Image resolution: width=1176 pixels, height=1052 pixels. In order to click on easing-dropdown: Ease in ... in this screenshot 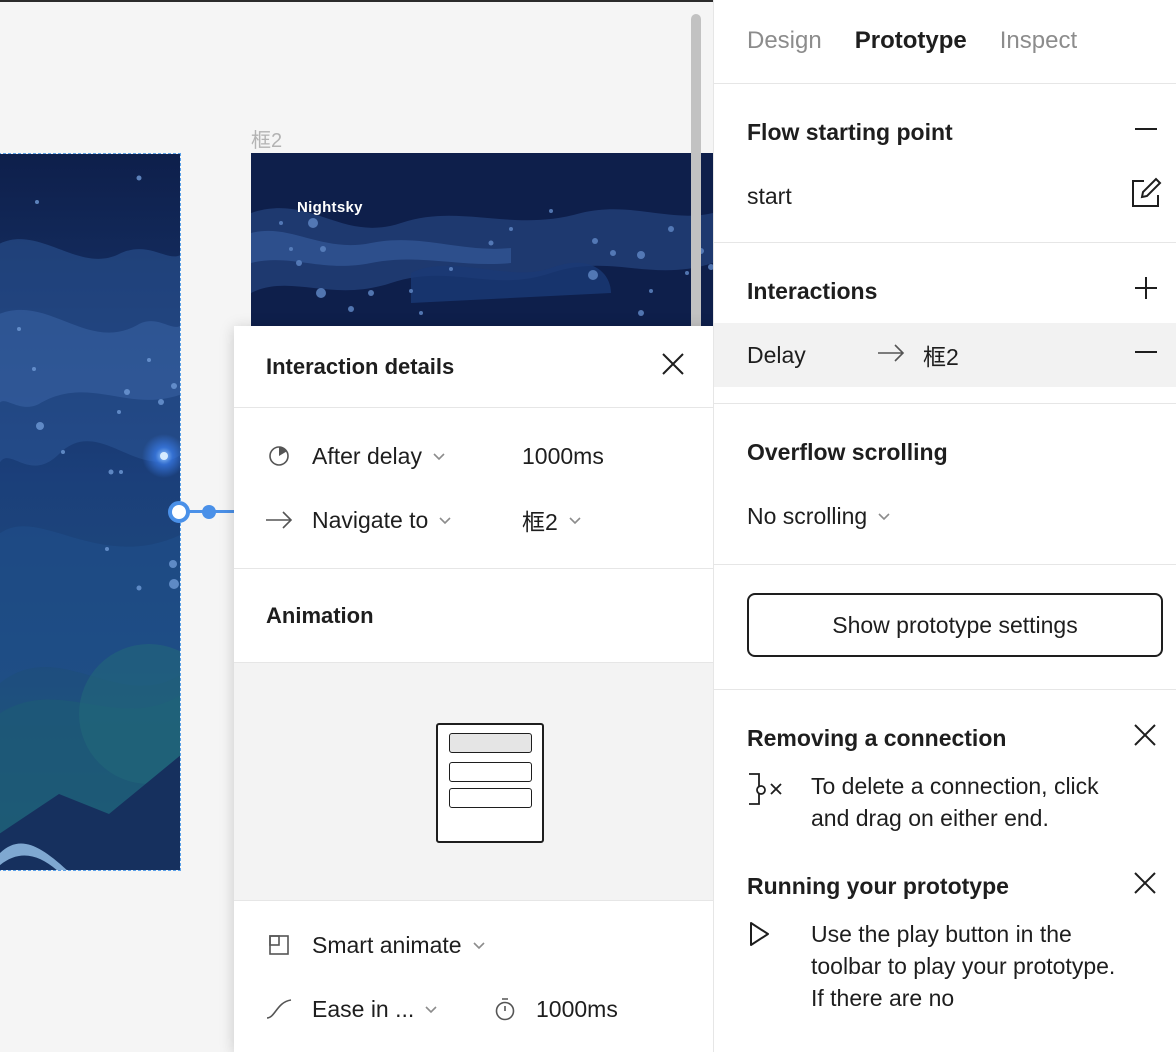, I will do `click(375, 1009)`.